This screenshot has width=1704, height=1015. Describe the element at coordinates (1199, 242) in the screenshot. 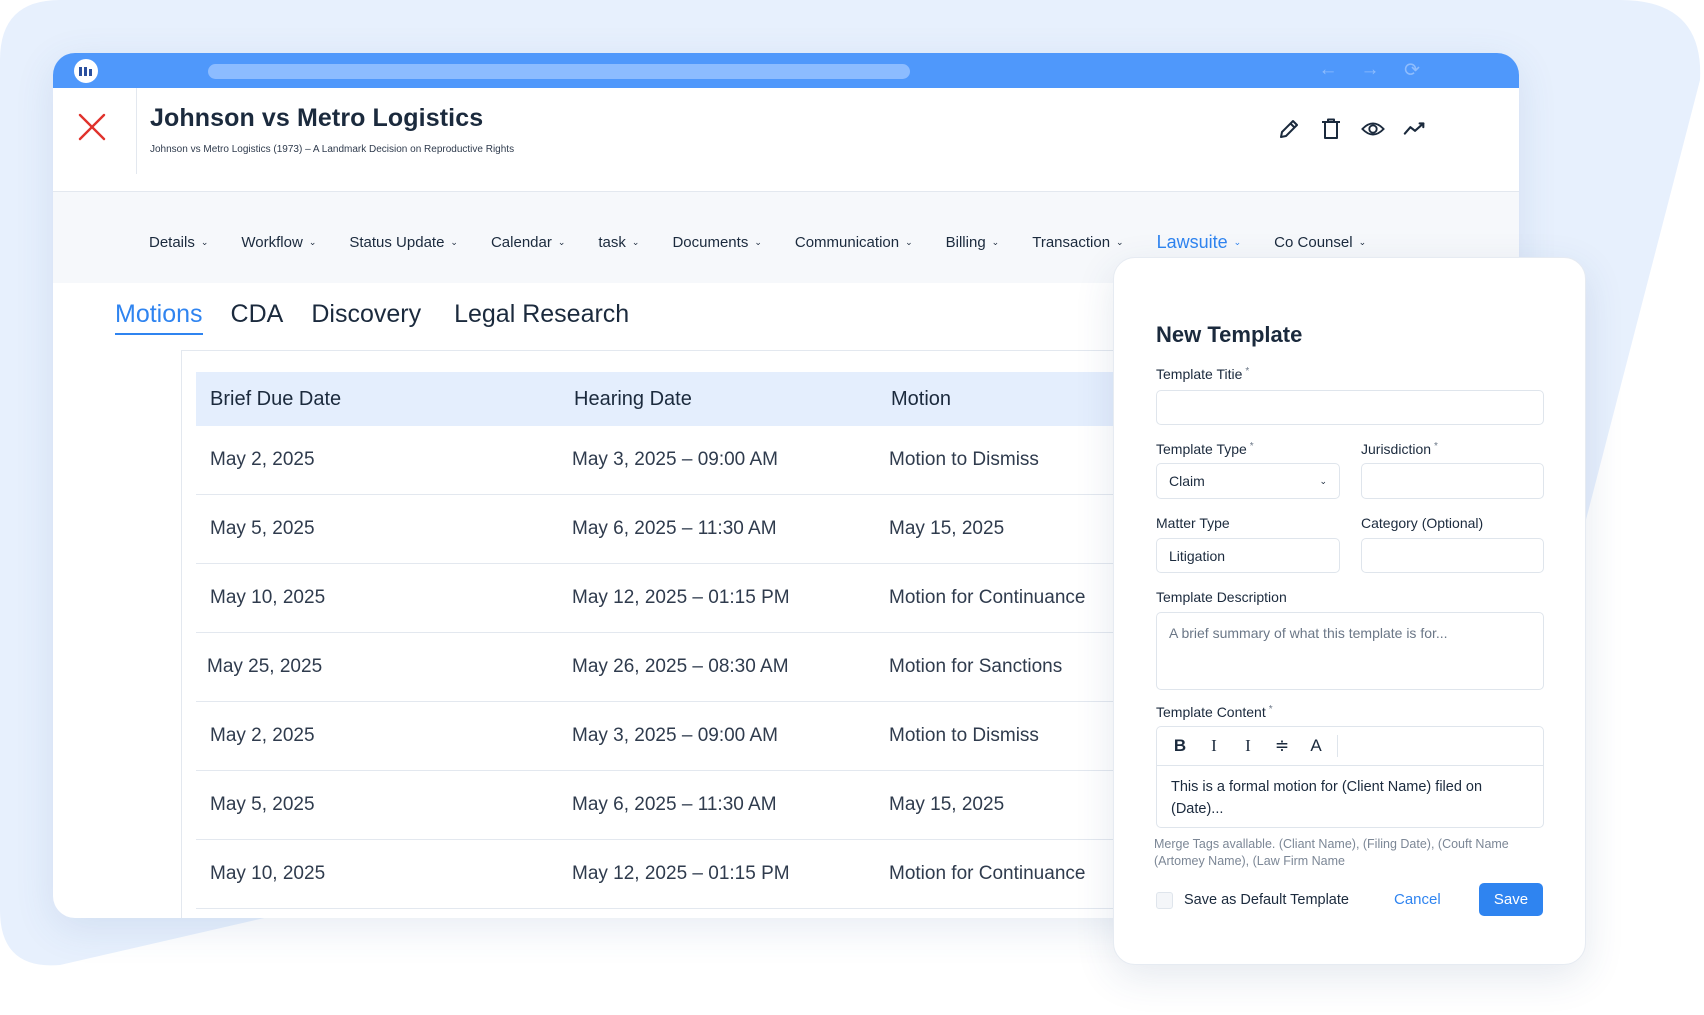

I see `menu-item-lawsuite: Lawsuite ⌄` at that location.